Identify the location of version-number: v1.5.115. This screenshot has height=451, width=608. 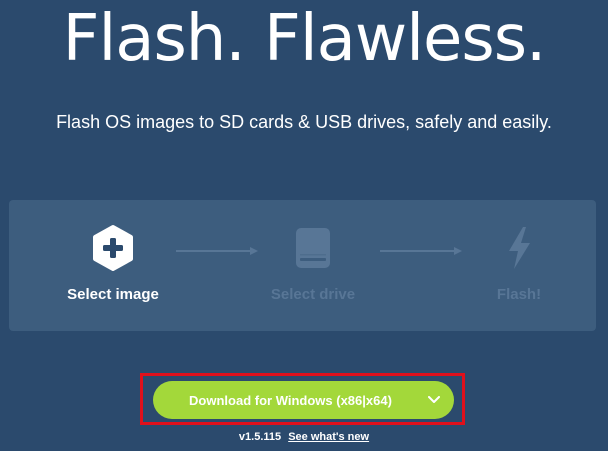
(260, 437).